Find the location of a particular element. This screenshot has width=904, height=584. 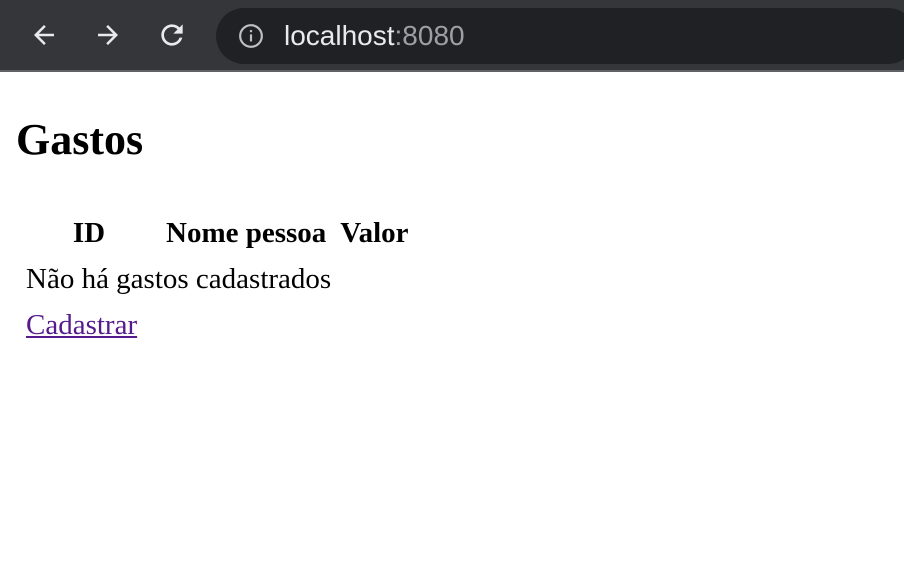

info-icon is located at coordinates (251, 36).